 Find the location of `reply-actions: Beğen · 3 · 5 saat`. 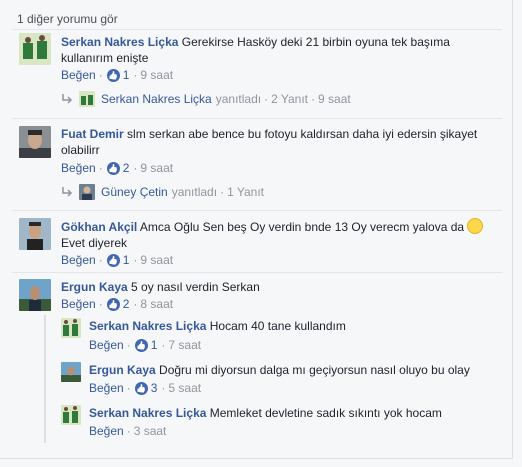

reply-actions: Beğen · 3 · 5 saat is located at coordinates (145, 388).